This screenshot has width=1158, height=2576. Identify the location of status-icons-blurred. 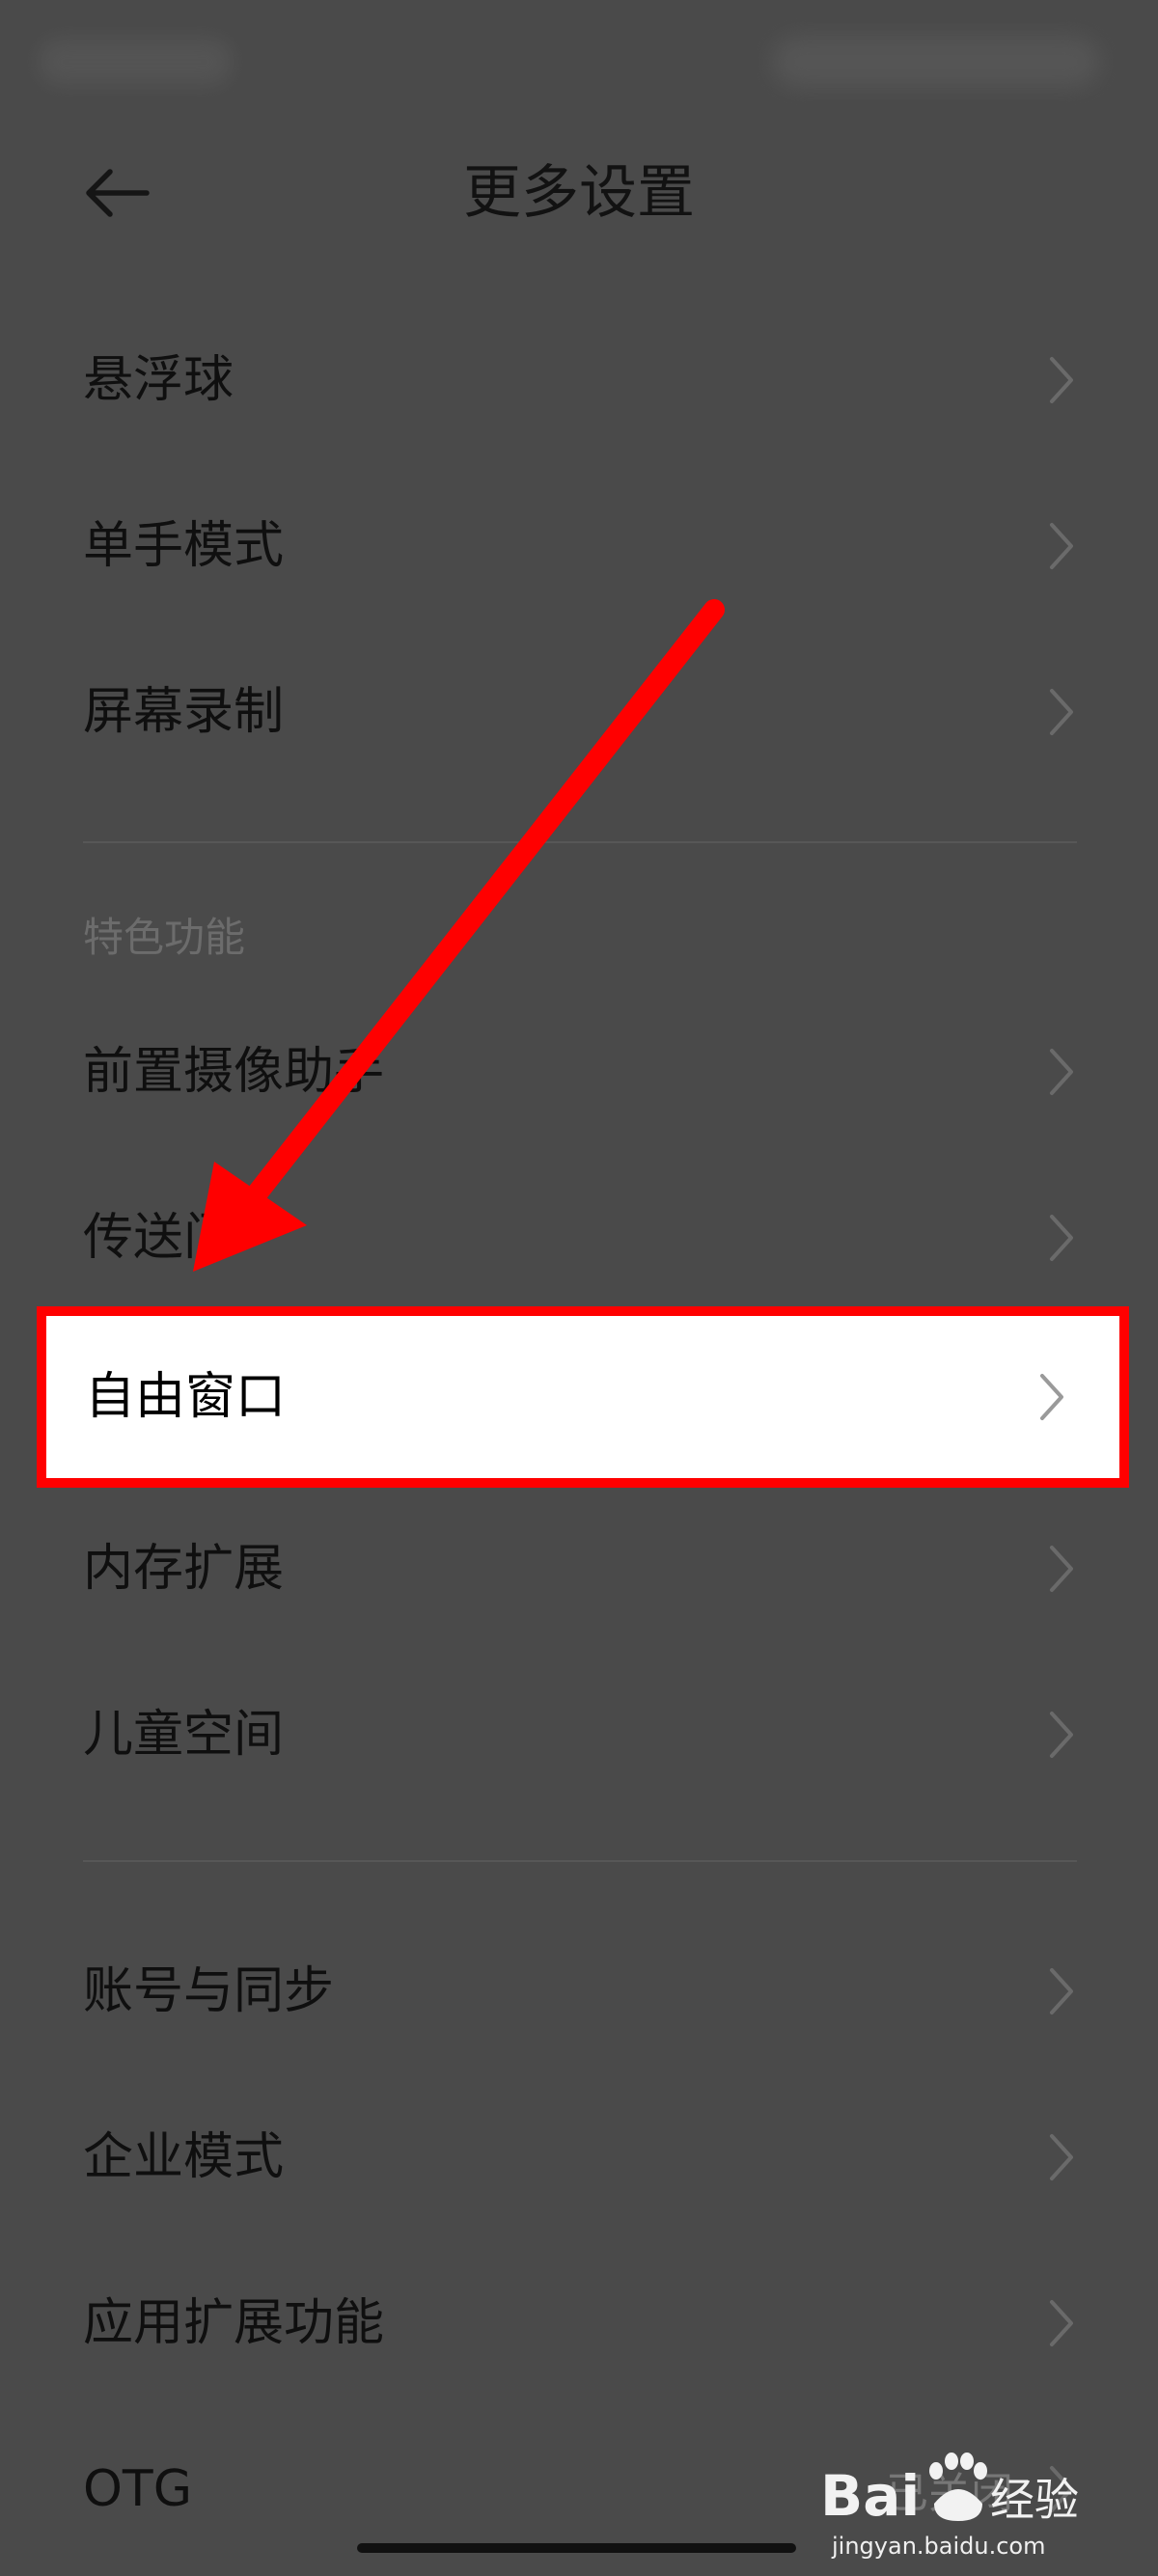
(936, 62).